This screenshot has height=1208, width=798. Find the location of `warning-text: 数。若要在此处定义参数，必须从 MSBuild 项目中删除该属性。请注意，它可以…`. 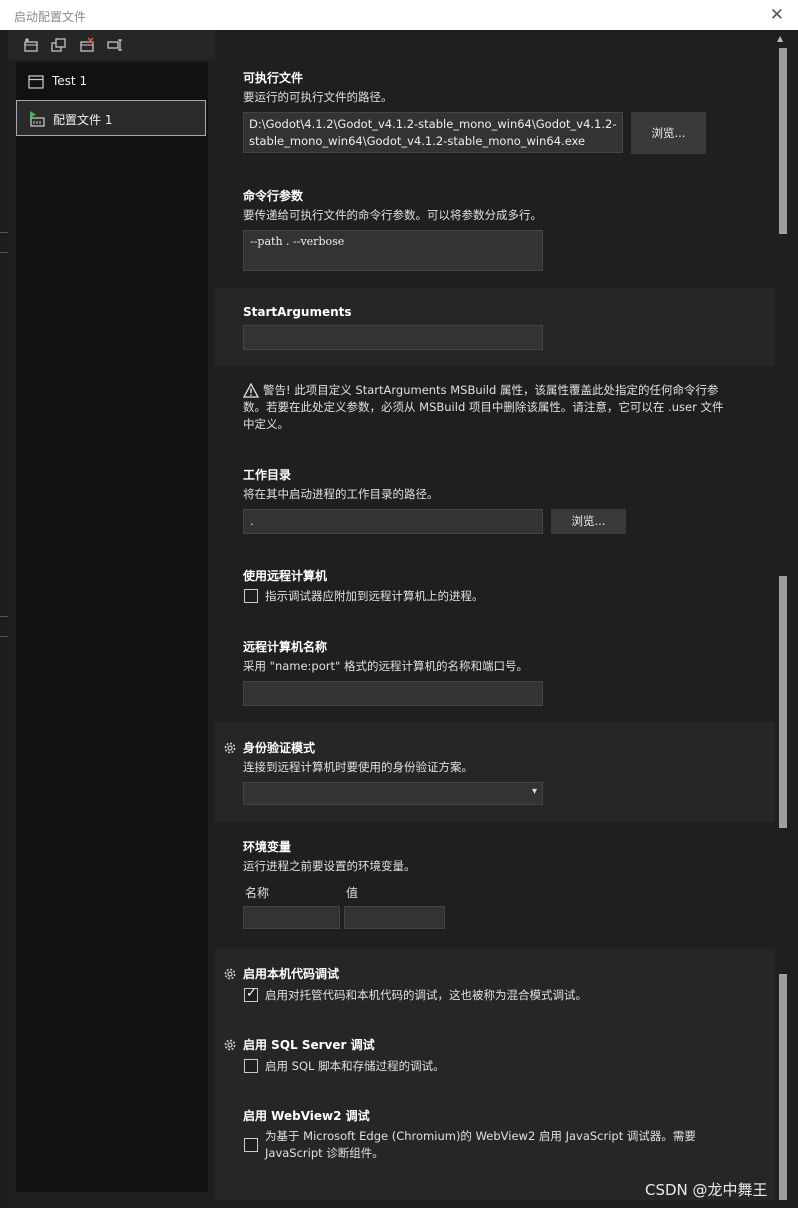

warning-text: 数。若要在此处定义参数，必须从 MSBuild 项目中删除该属性。请注意，它可以… is located at coordinates (483, 407).